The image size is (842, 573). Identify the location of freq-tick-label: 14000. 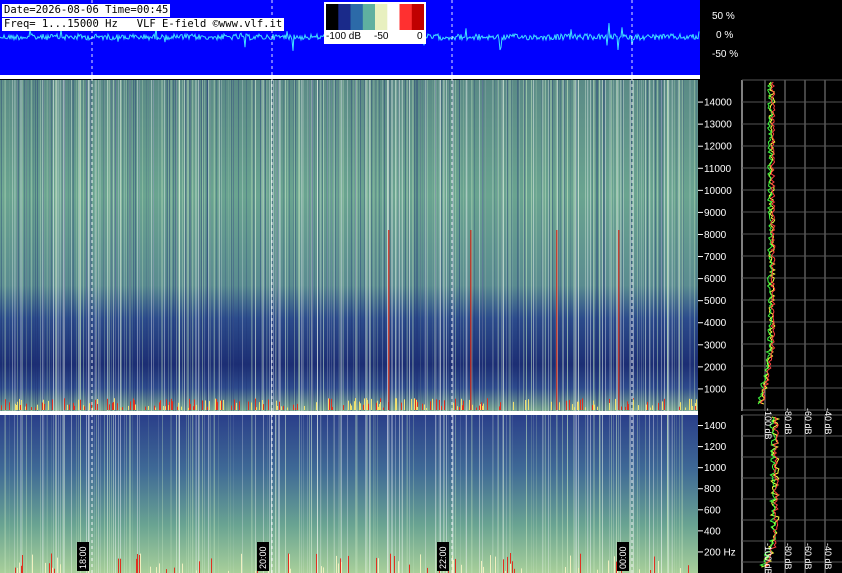
(718, 103).